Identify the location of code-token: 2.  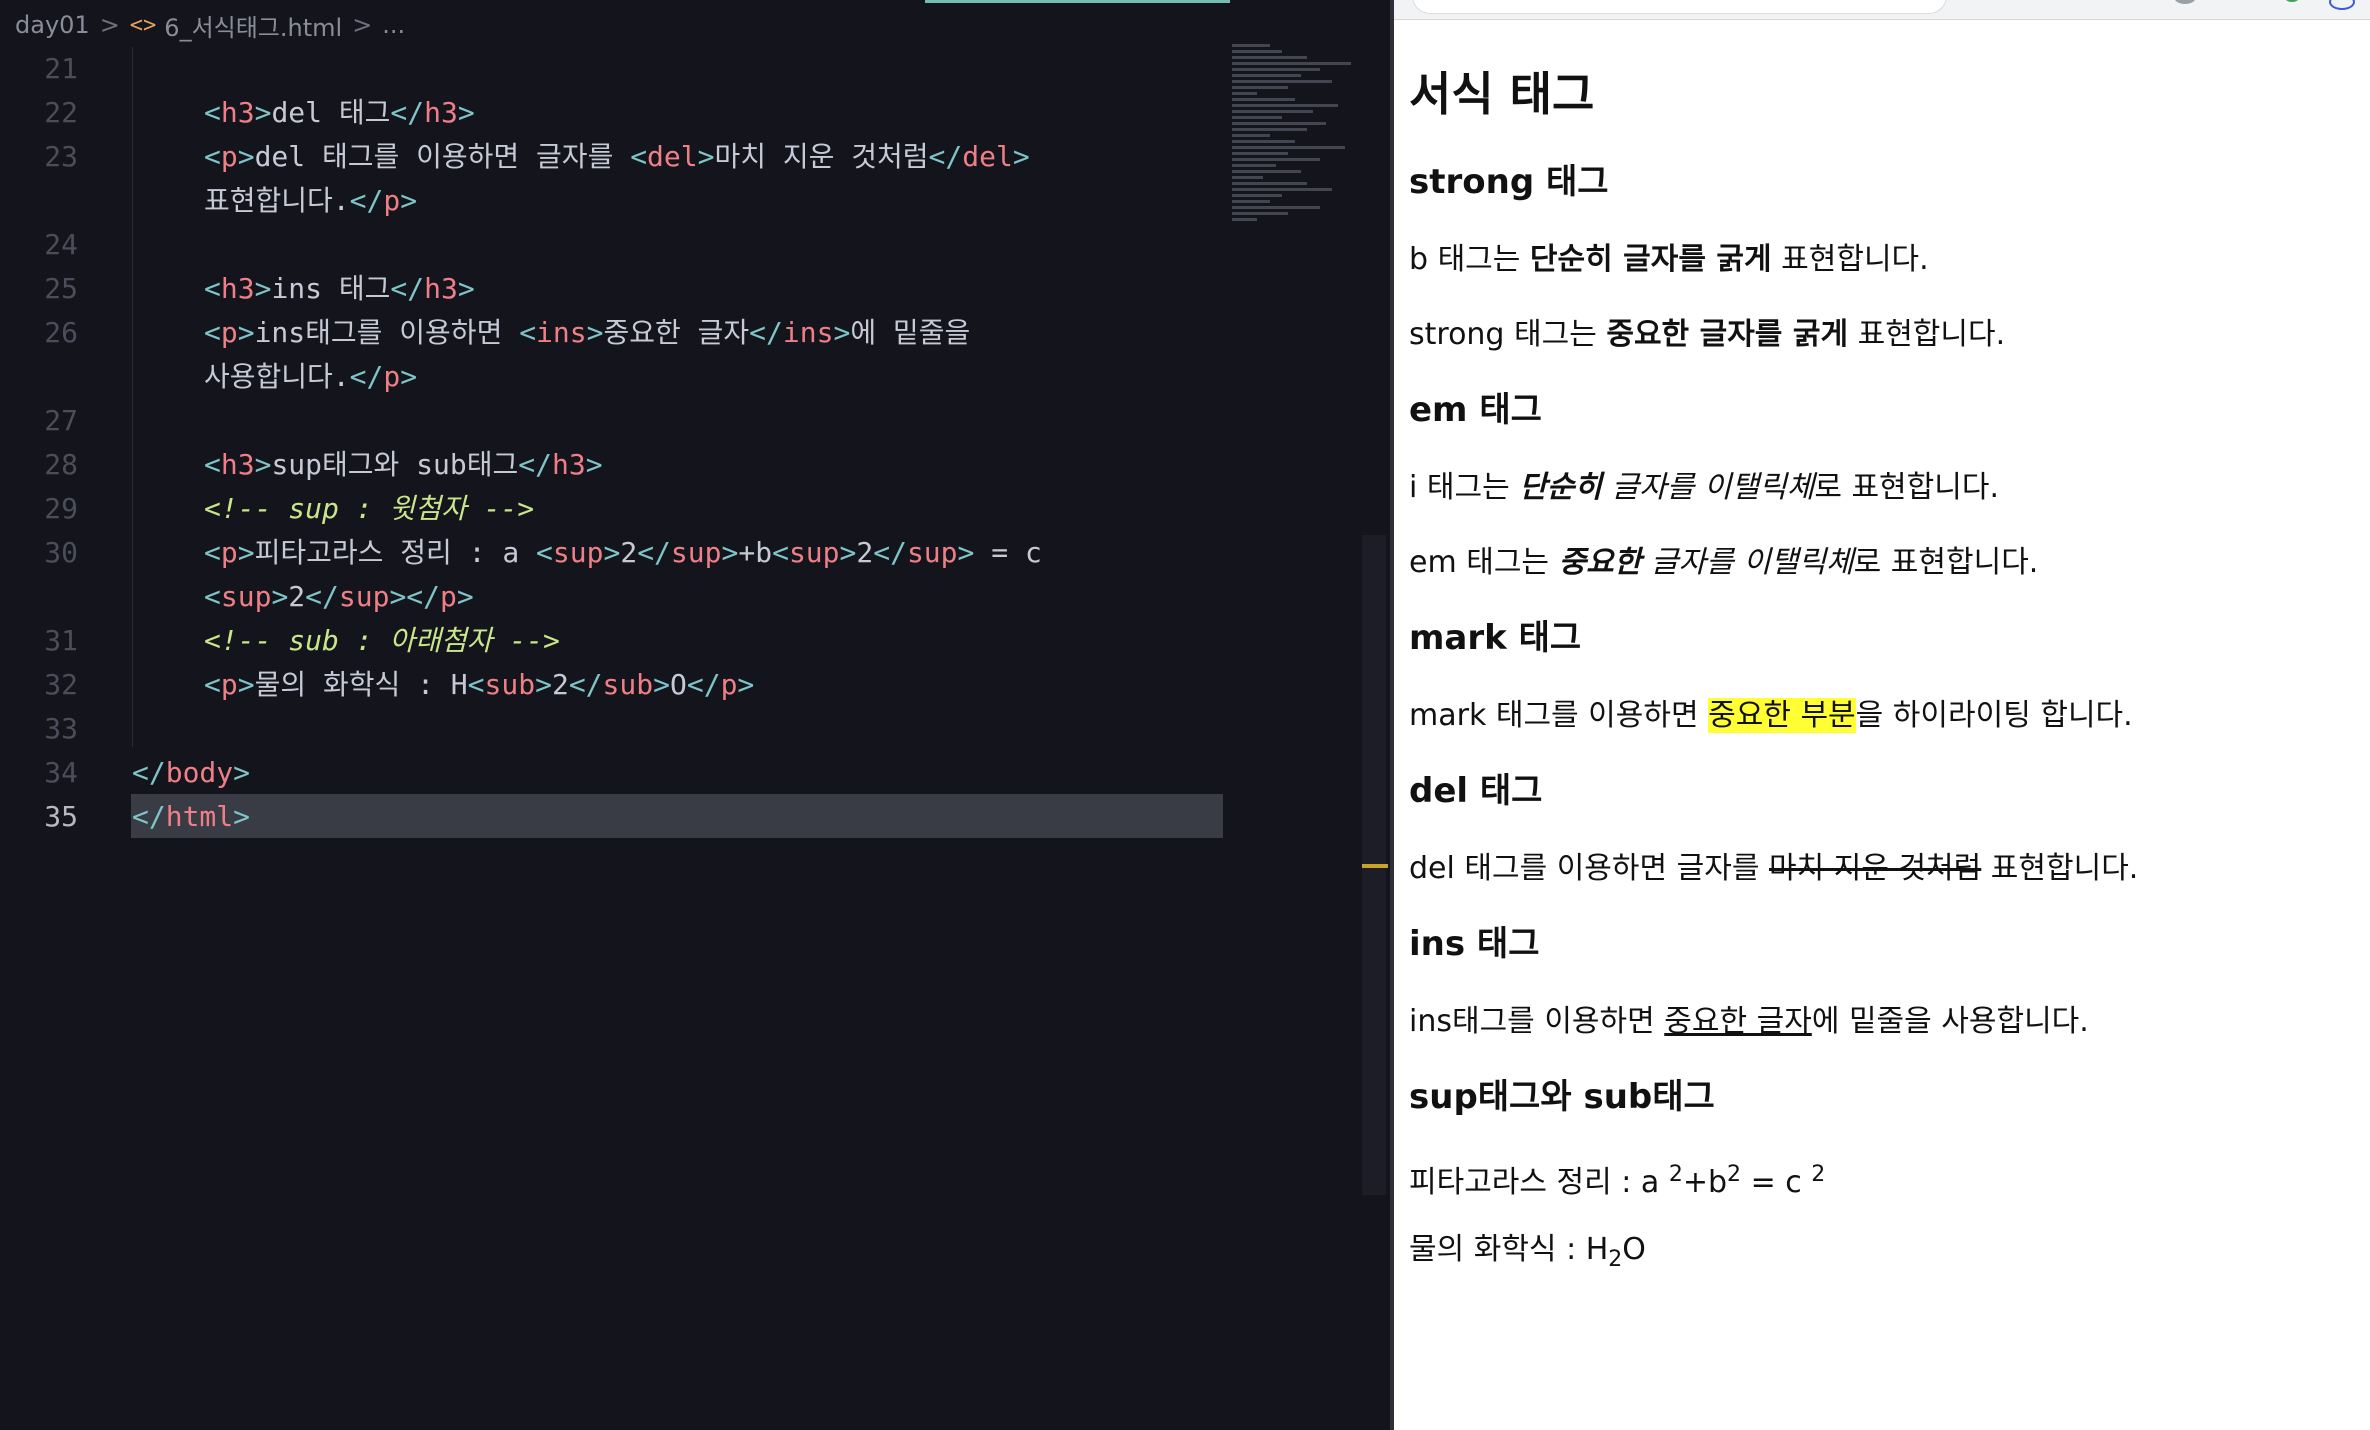
(629, 552).